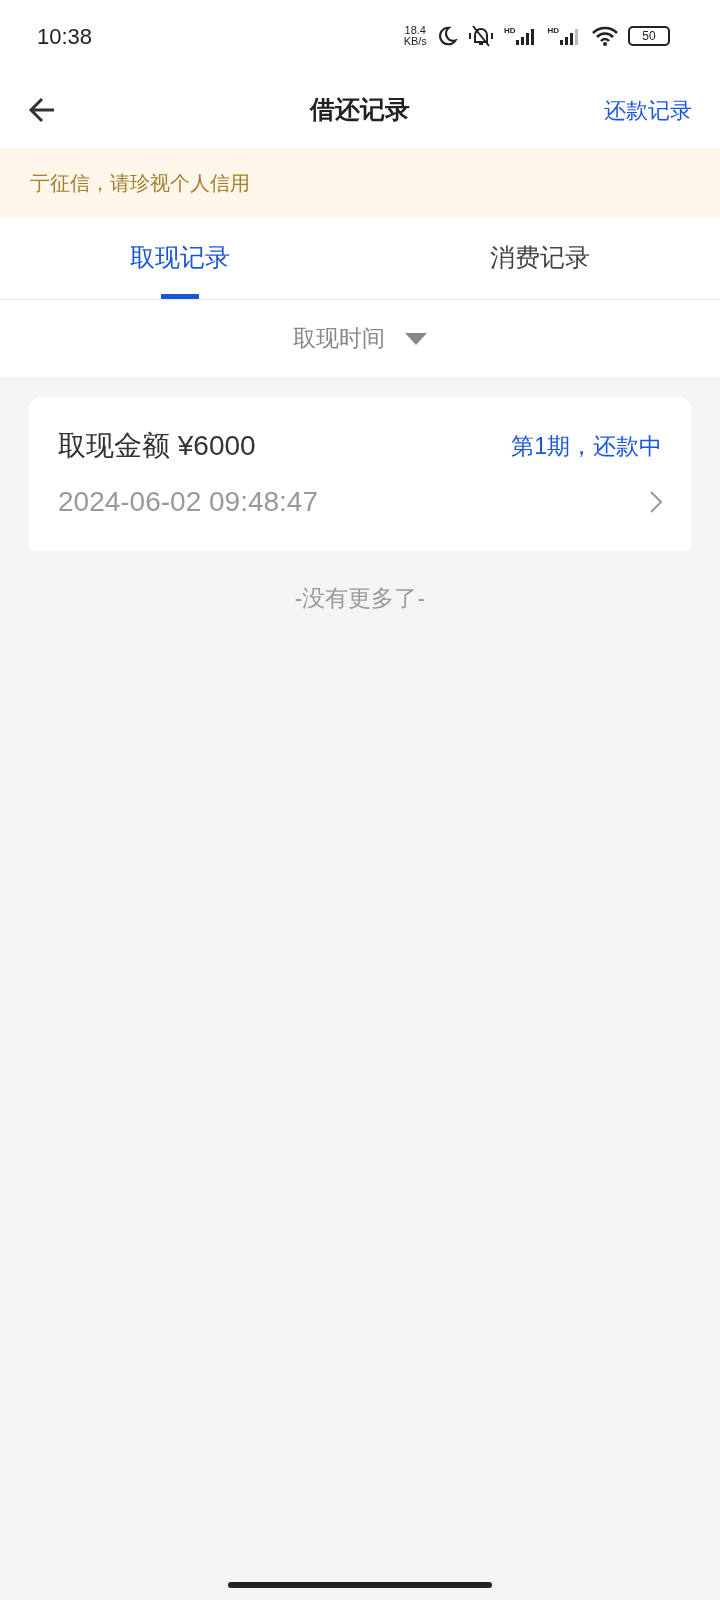 Image resolution: width=720 pixels, height=1600 pixels. What do you see at coordinates (480, 36) in the screenshot?
I see `muted-bell-icon` at bounding box center [480, 36].